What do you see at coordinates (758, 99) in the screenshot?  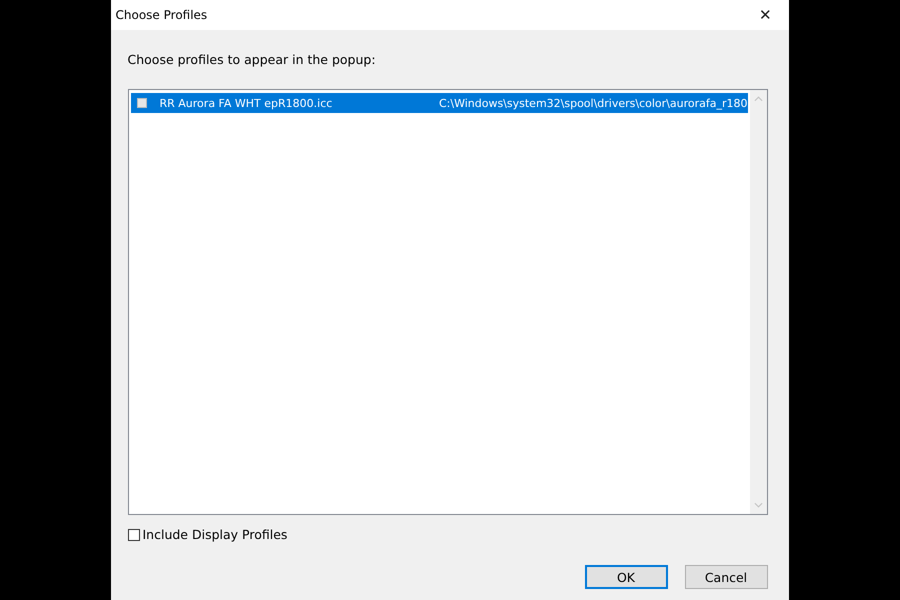 I see `scroll-up-icon` at bounding box center [758, 99].